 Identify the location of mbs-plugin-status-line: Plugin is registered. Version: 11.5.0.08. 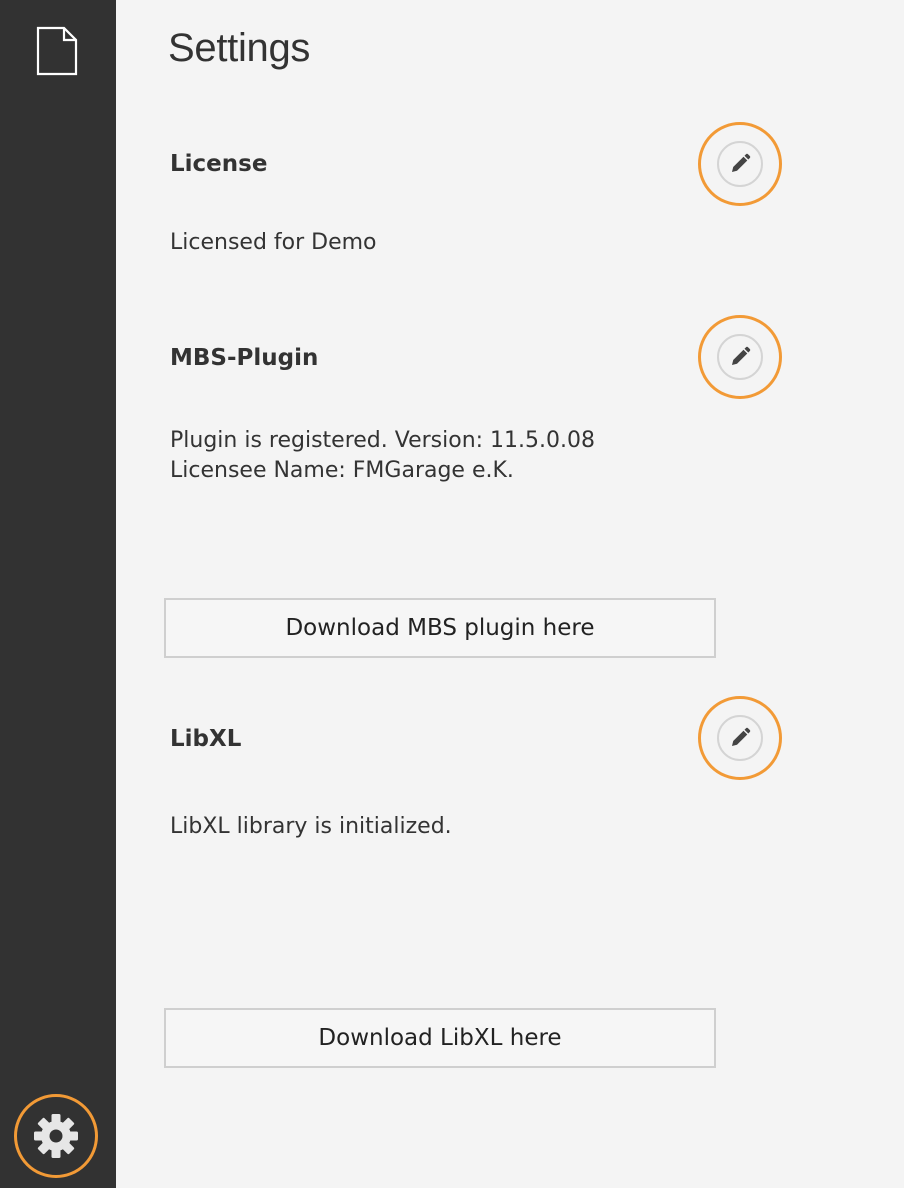
(383, 440).